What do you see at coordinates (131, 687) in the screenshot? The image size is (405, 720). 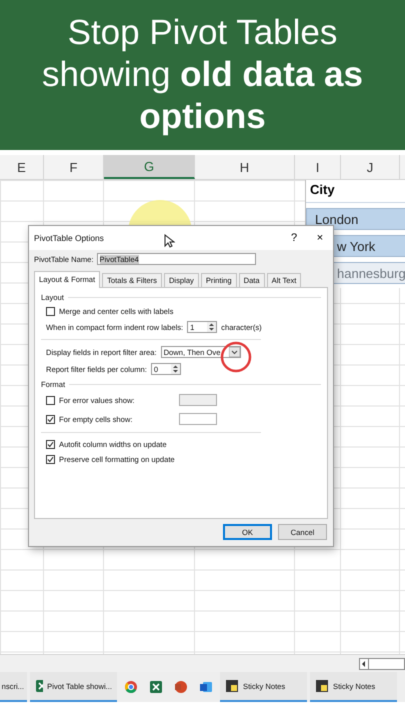 I see `browser-icon` at bounding box center [131, 687].